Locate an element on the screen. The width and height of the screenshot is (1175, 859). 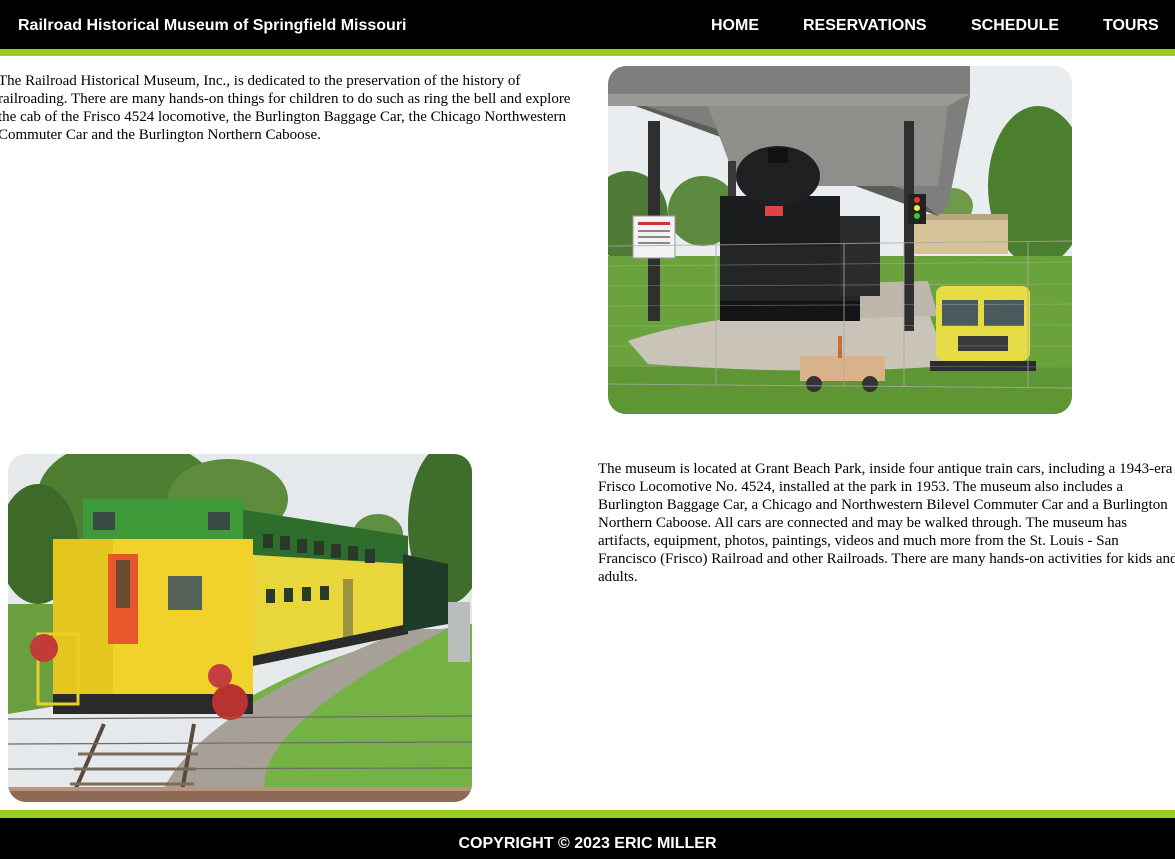
footer-bar: COPYRIGHT © 2023 ERIC MILLER is located at coordinates (587, 838).